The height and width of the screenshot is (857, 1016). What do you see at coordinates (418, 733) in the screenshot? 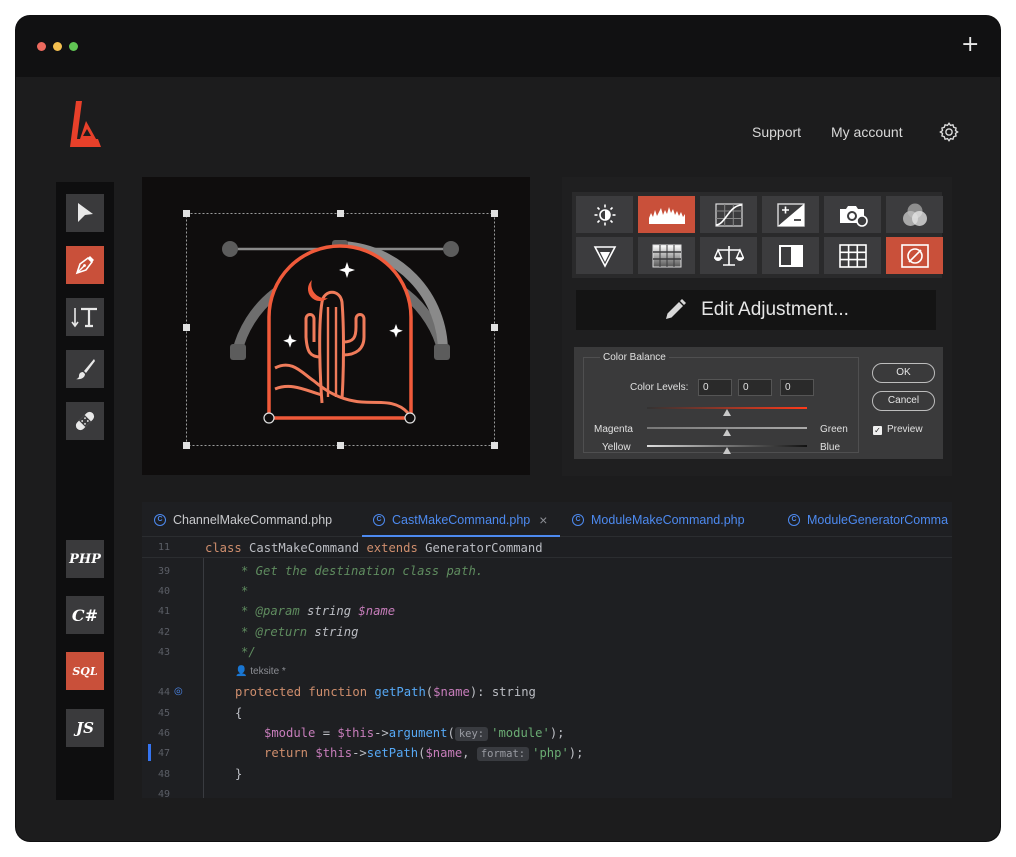
I see `function-name: argument` at bounding box center [418, 733].